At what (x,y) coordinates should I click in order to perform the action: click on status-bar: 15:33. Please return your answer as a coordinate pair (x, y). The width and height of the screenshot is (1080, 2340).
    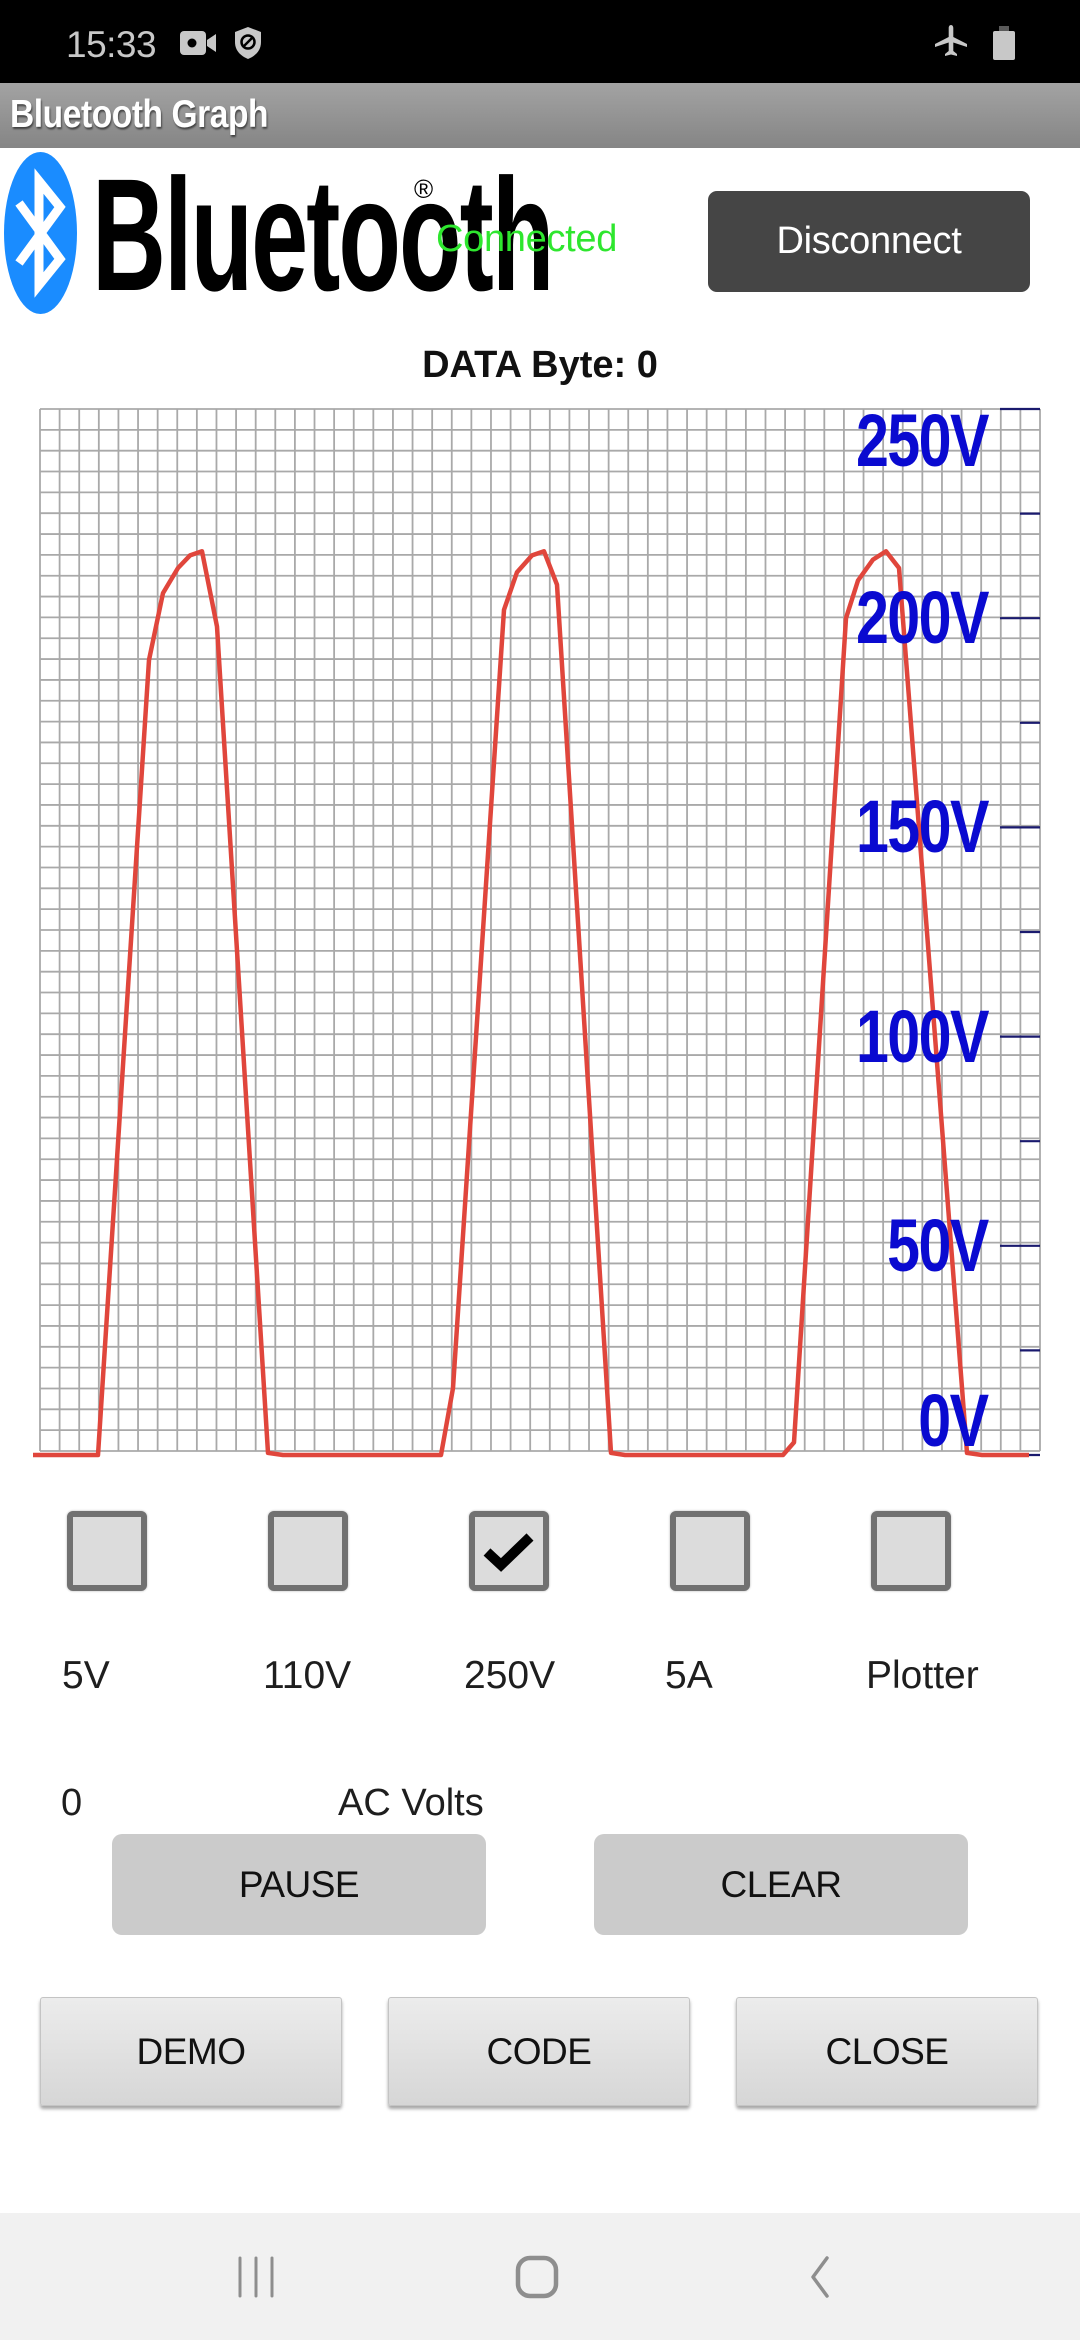
    Looking at the image, I should click on (540, 41).